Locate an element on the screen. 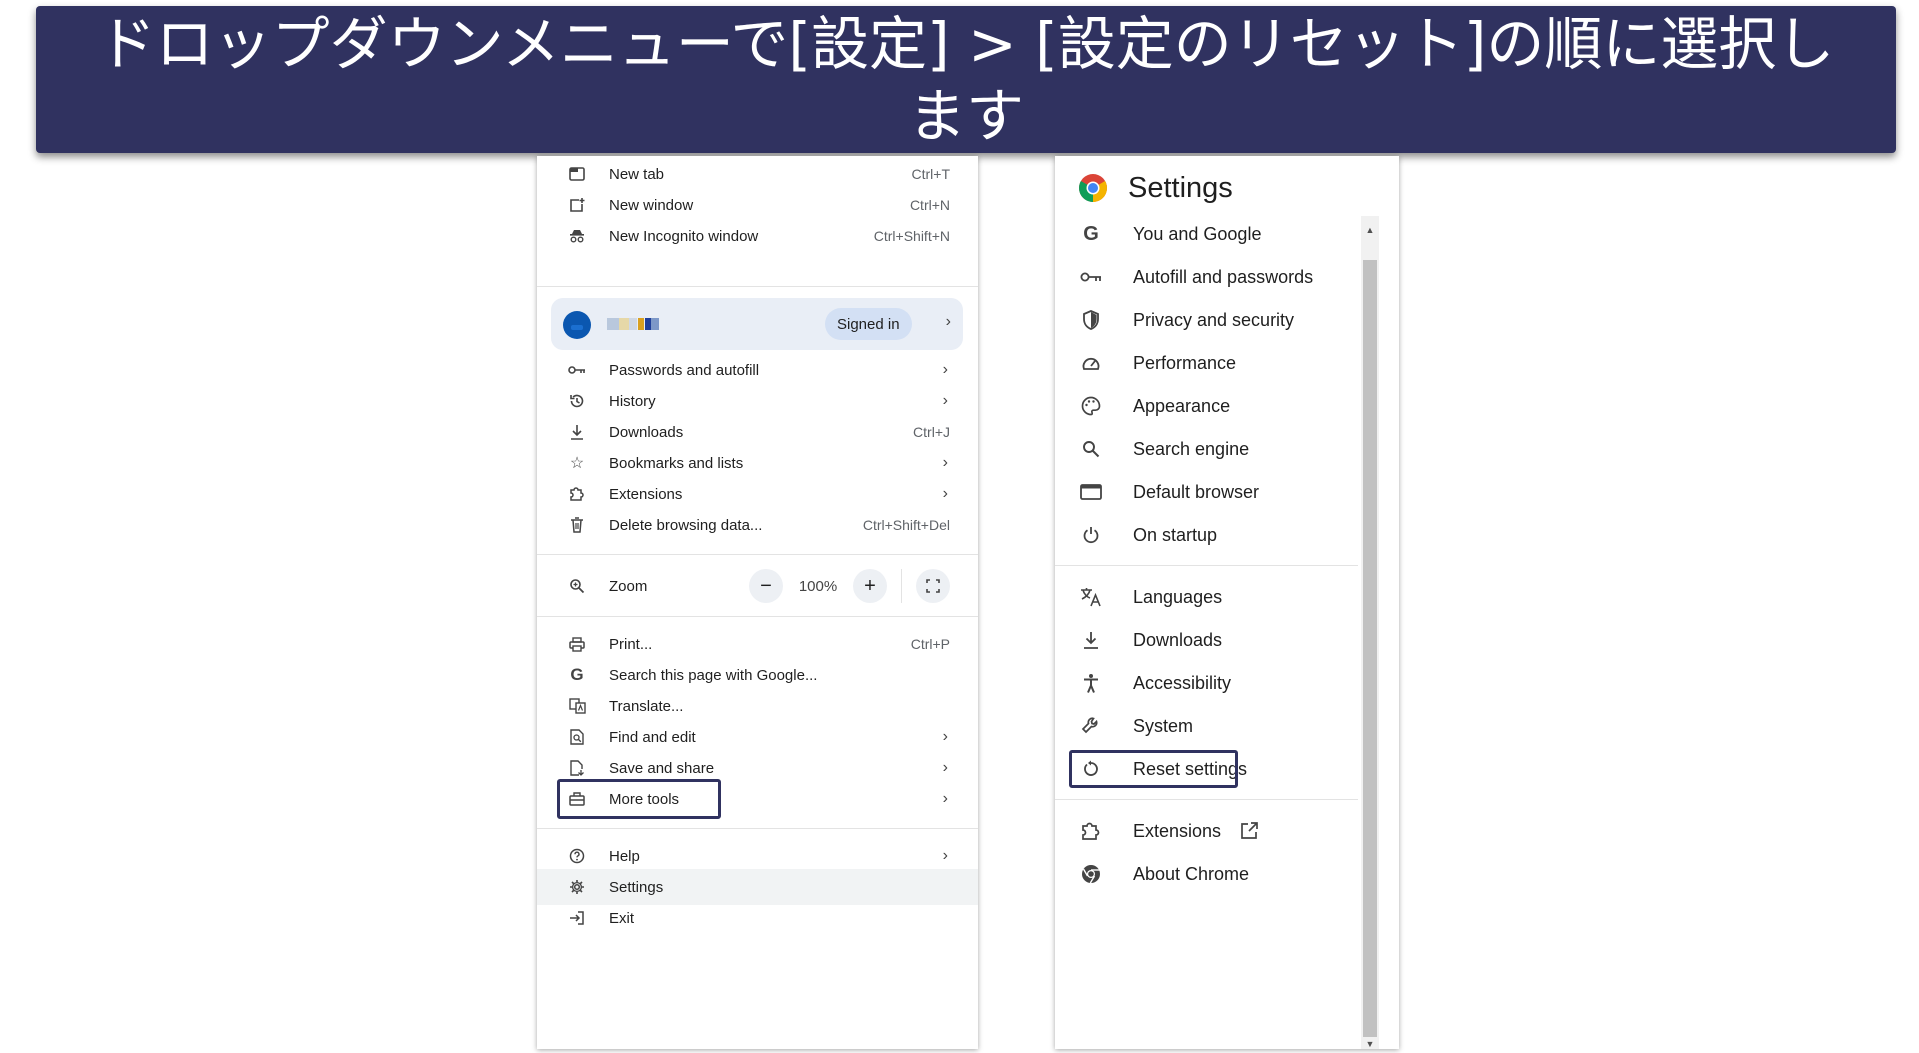 Image resolution: width=1919 pixels, height=1053 pixels. profile-row: Signed in › is located at coordinates (757, 324).